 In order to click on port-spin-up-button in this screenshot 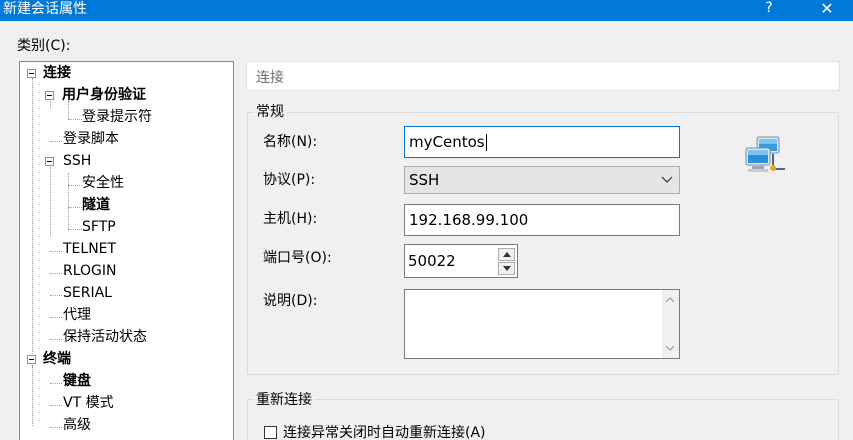, I will do `click(506, 254)`.